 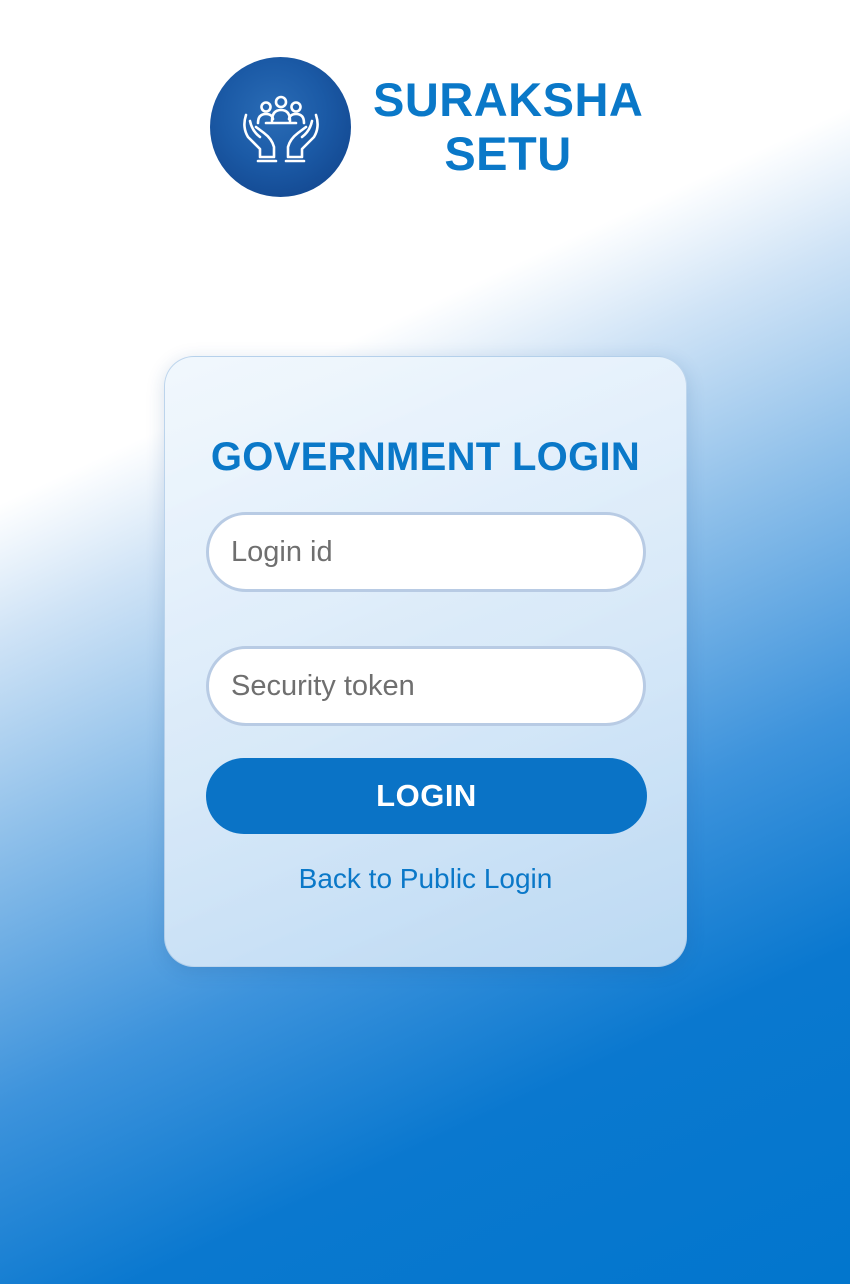 I want to click on app-logo, so click(x=280, y=127).